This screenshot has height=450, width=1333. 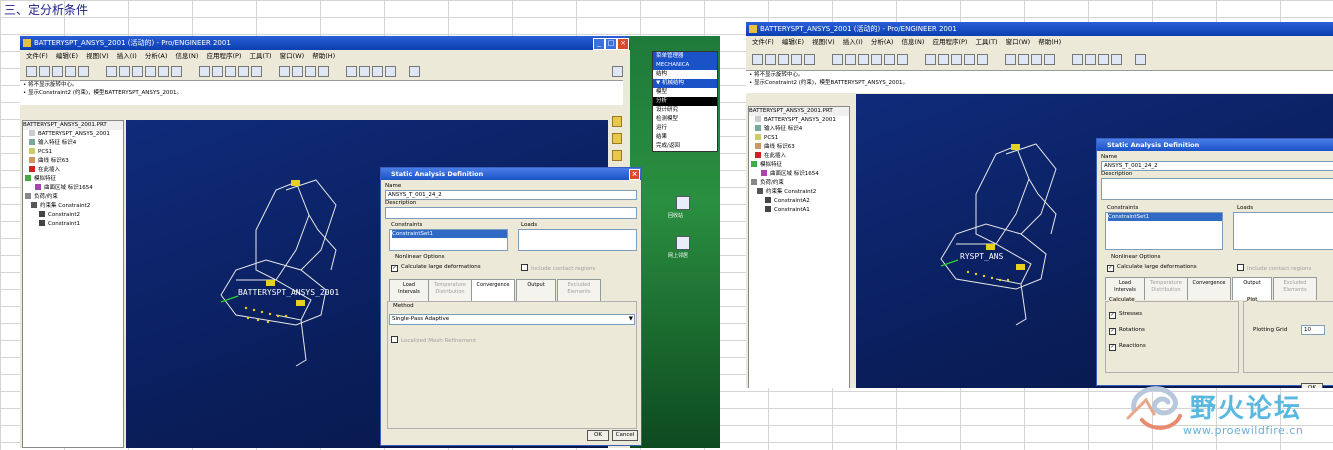 I want to click on open-icon, so click(x=770, y=59).